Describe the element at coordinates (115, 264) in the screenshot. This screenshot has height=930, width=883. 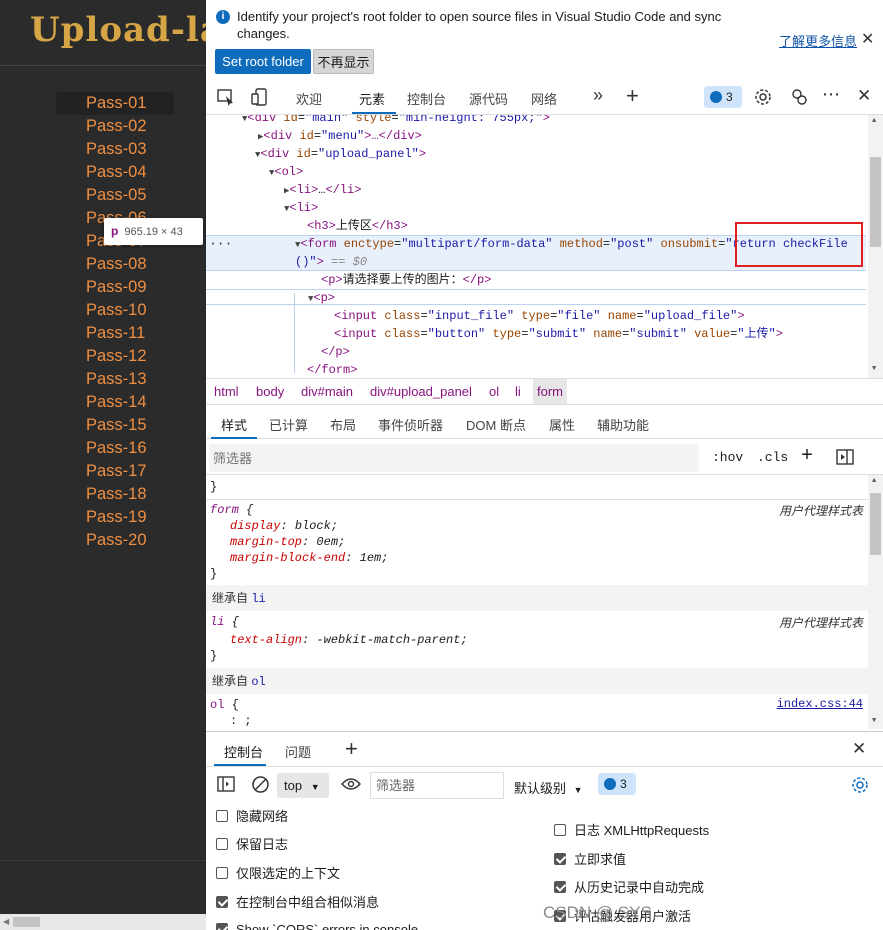
I see `pass-link: Pass-08` at that location.